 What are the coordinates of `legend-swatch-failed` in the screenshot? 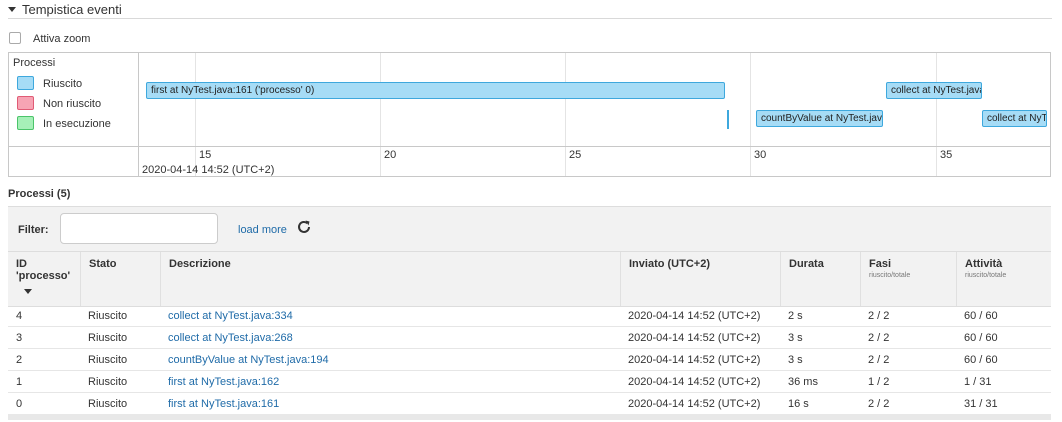 It's located at (25, 103).